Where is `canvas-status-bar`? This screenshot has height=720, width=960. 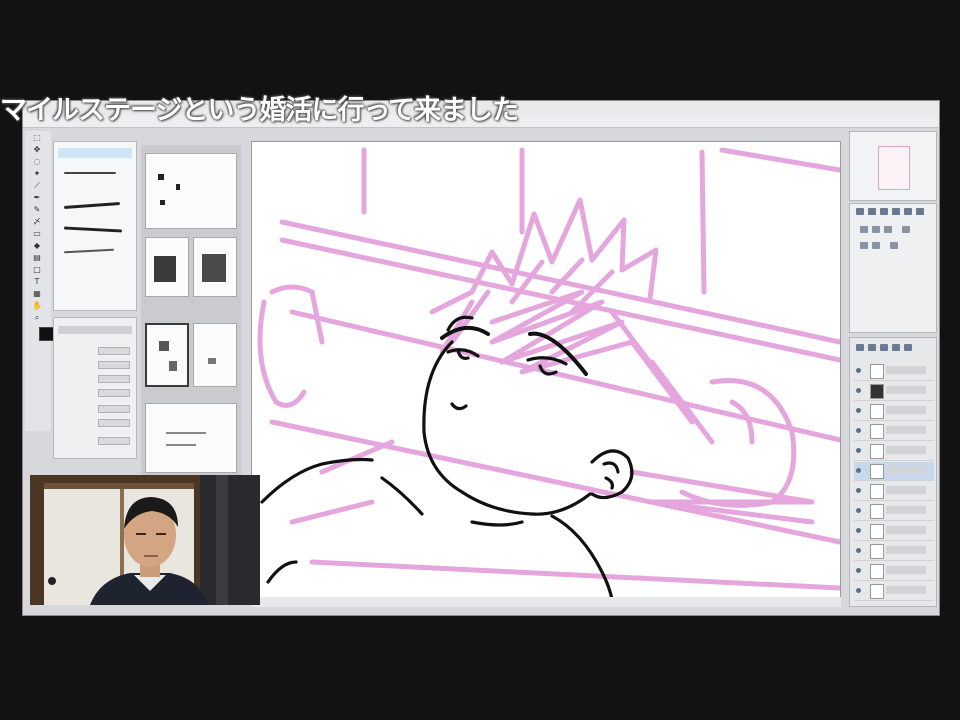 canvas-status-bar is located at coordinates (546, 602).